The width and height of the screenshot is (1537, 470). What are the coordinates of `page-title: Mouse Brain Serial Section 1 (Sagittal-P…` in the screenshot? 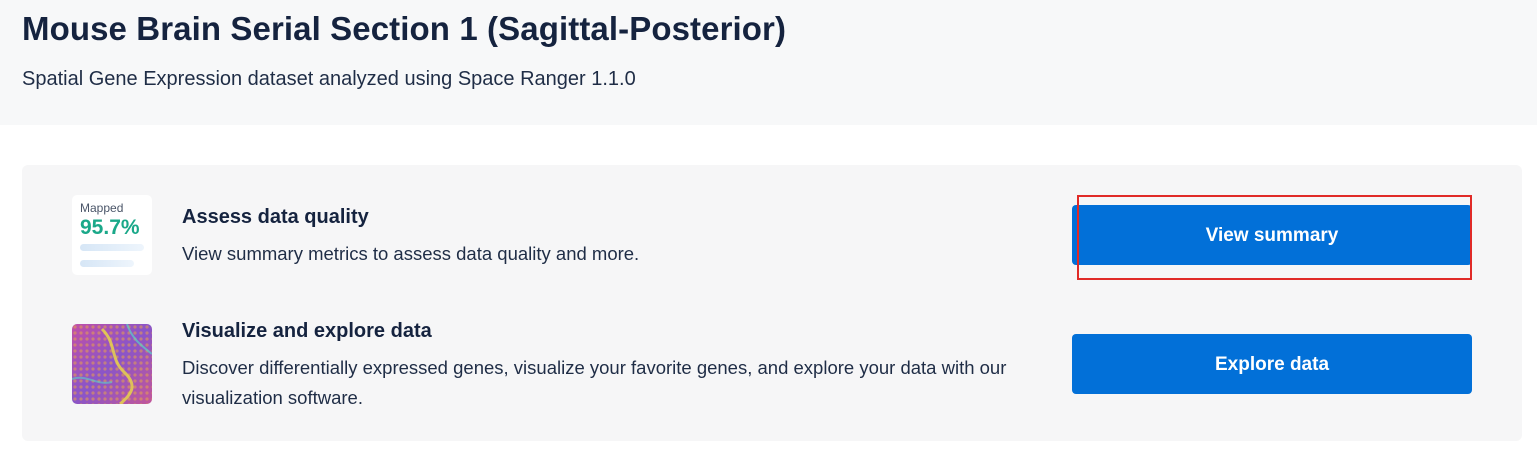 It's located at (404, 28).